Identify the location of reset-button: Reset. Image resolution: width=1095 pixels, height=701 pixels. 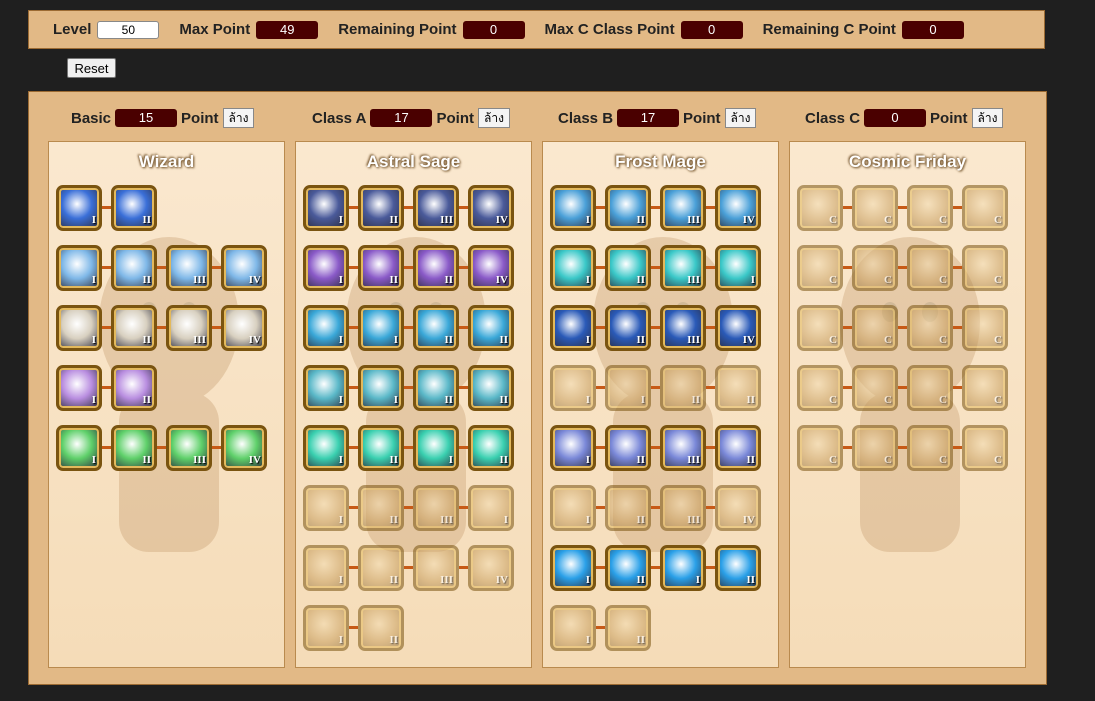
(91, 68).